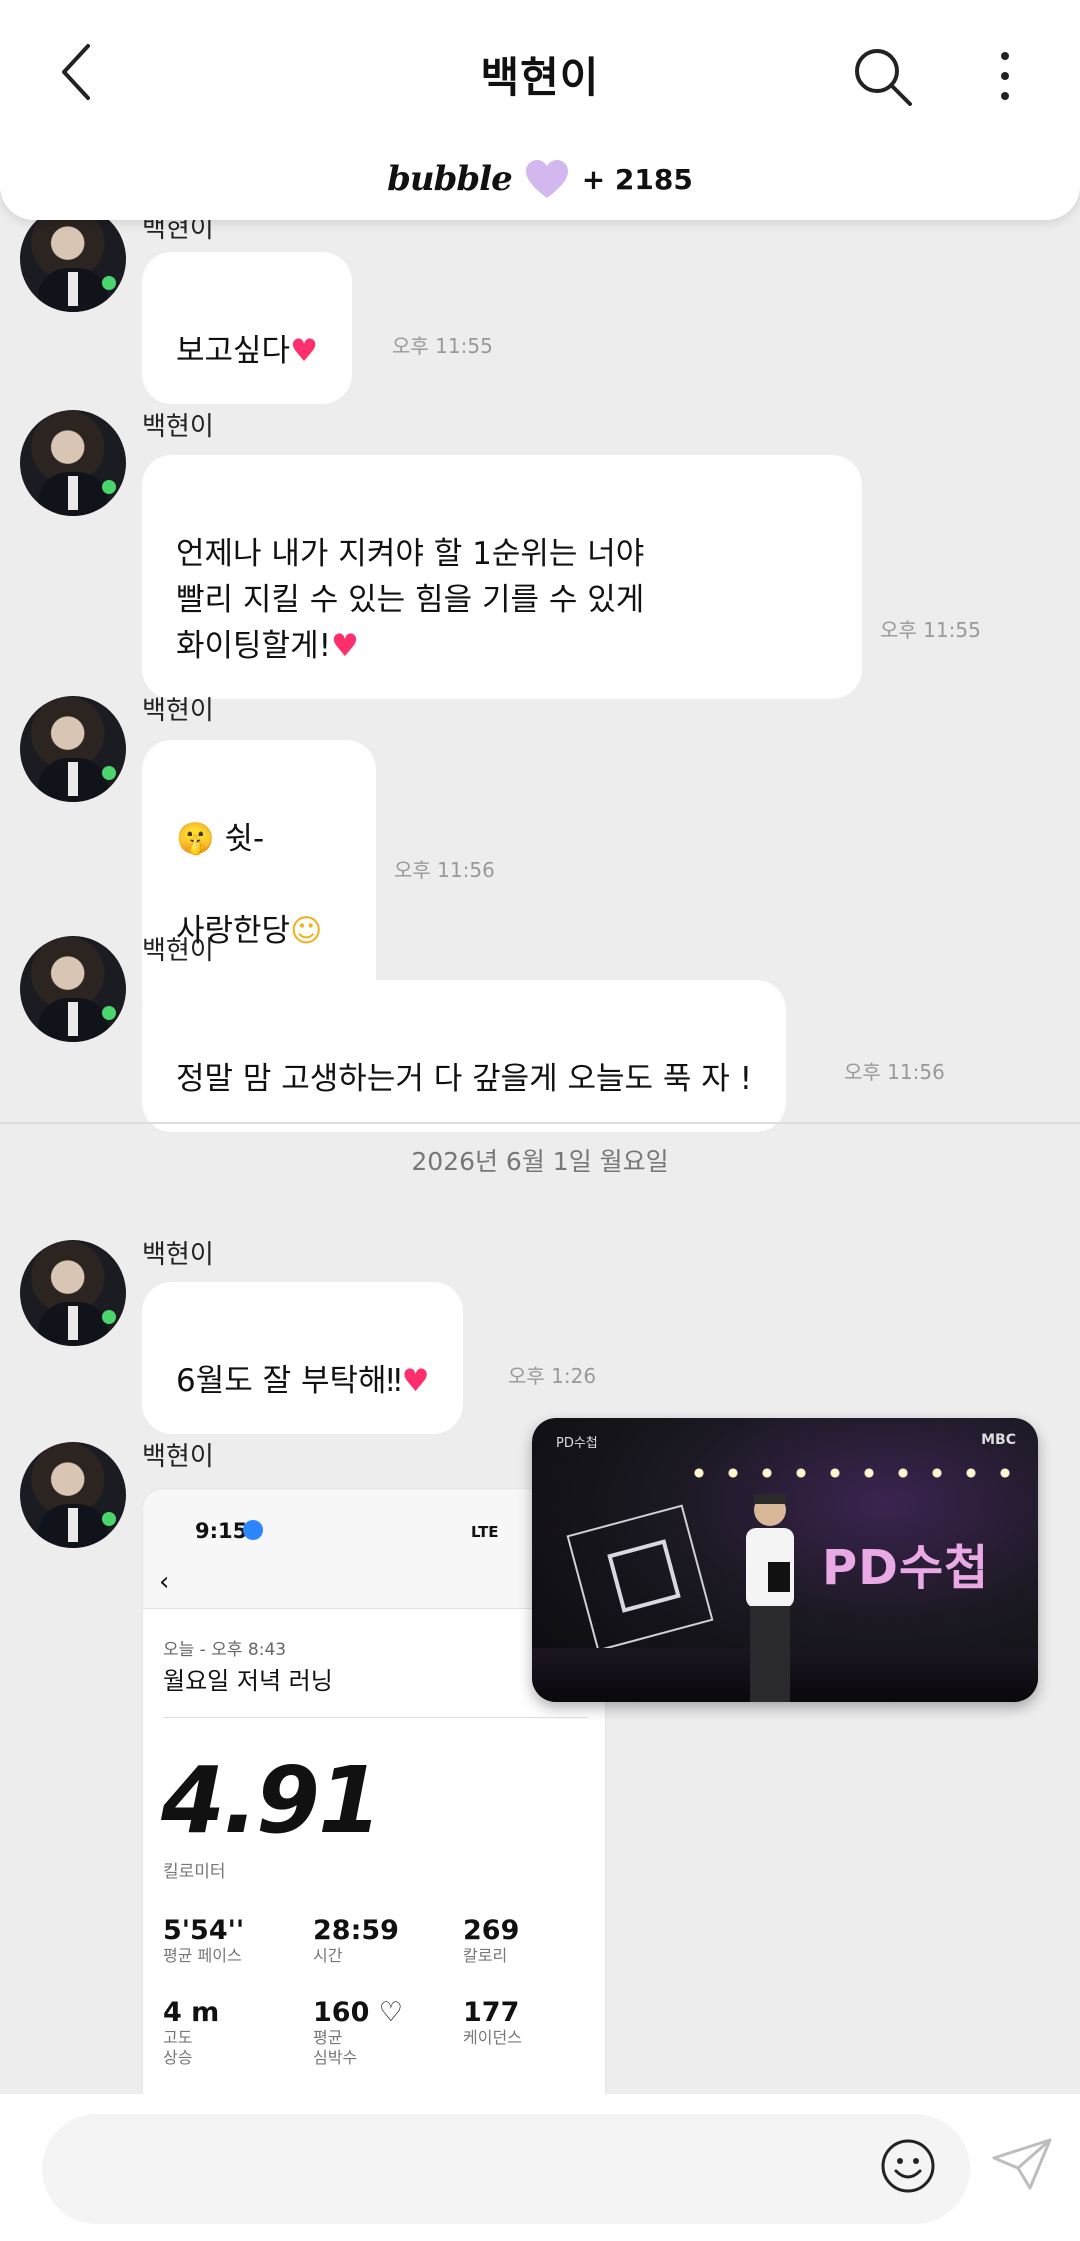  Describe the element at coordinates (358, 2012) in the screenshot. I see `stat-value: 160 ♡` at that location.